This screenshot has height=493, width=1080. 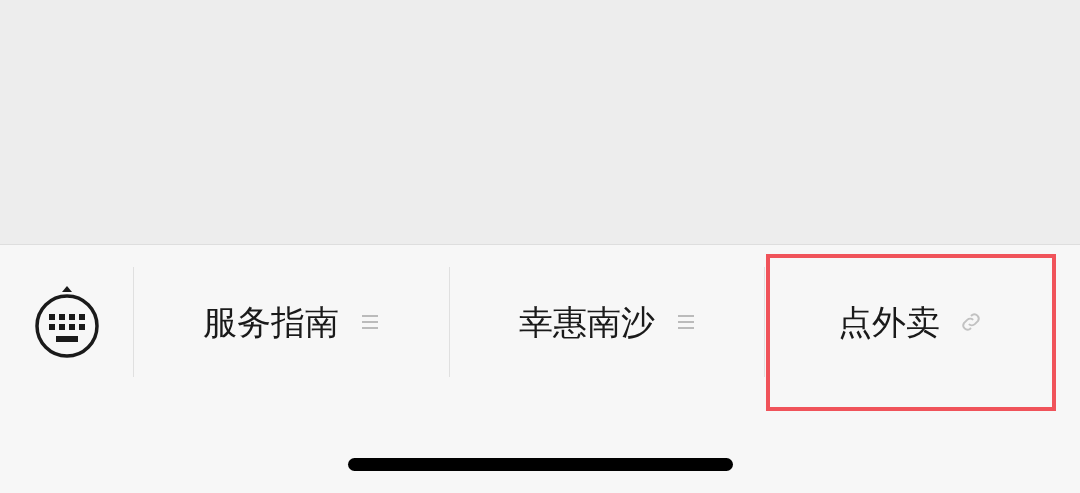 I want to click on menu-item: 服务指南, so click(x=291, y=322).